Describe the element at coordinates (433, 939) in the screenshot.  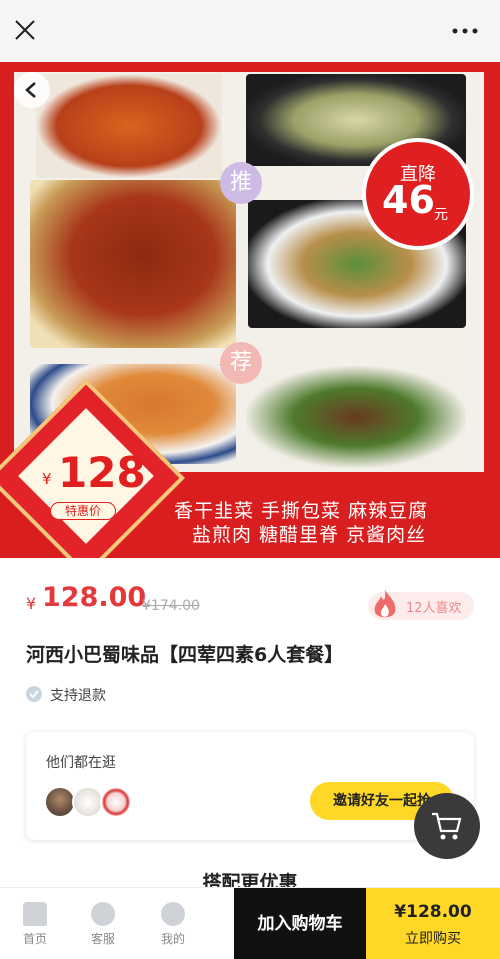
I see `buy-now-label: 立即购买` at that location.